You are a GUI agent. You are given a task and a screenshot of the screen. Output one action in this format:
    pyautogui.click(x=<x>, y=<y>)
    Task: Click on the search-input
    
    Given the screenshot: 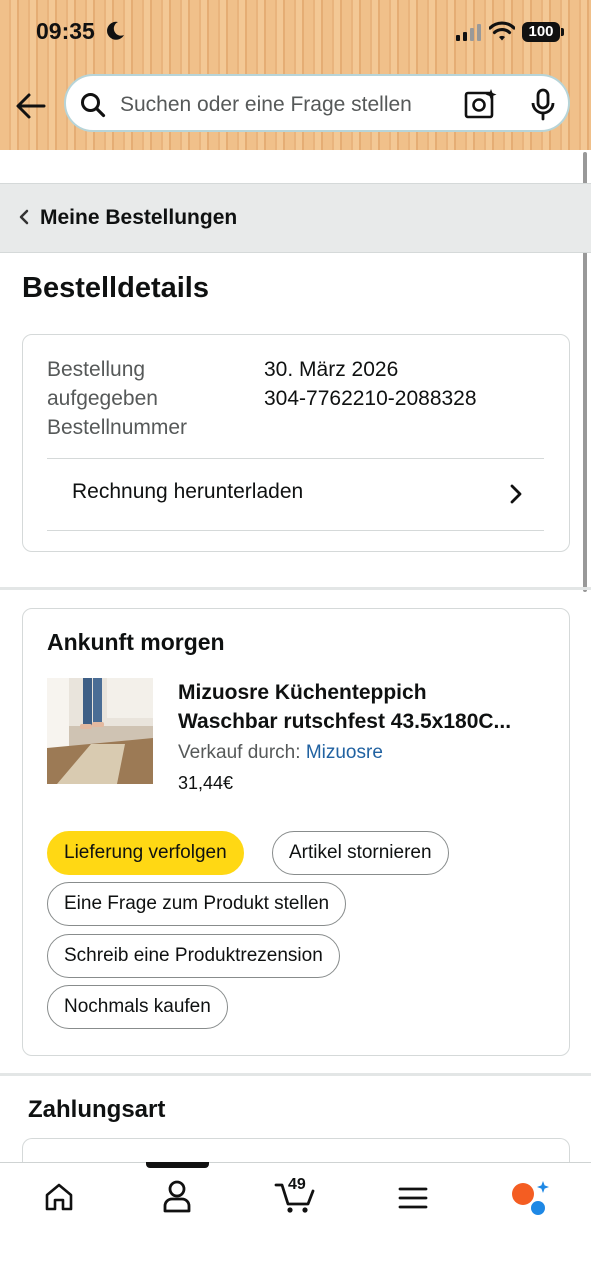 What is the action you would take?
    pyautogui.click(x=285, y=105)
    